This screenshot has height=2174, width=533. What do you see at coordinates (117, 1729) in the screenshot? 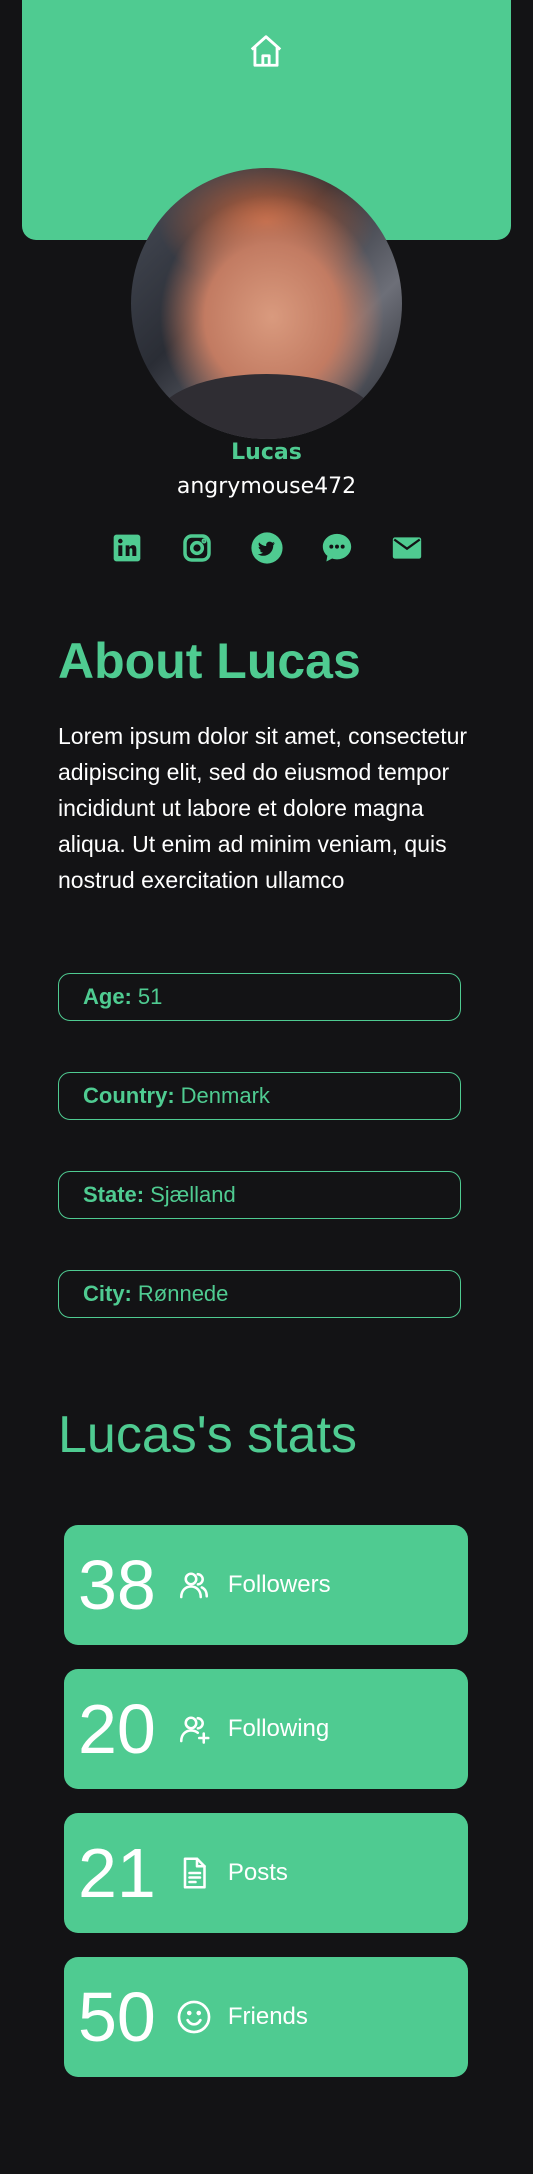
I see `stat-following-value: 20` at bounding box center [117, 1729].